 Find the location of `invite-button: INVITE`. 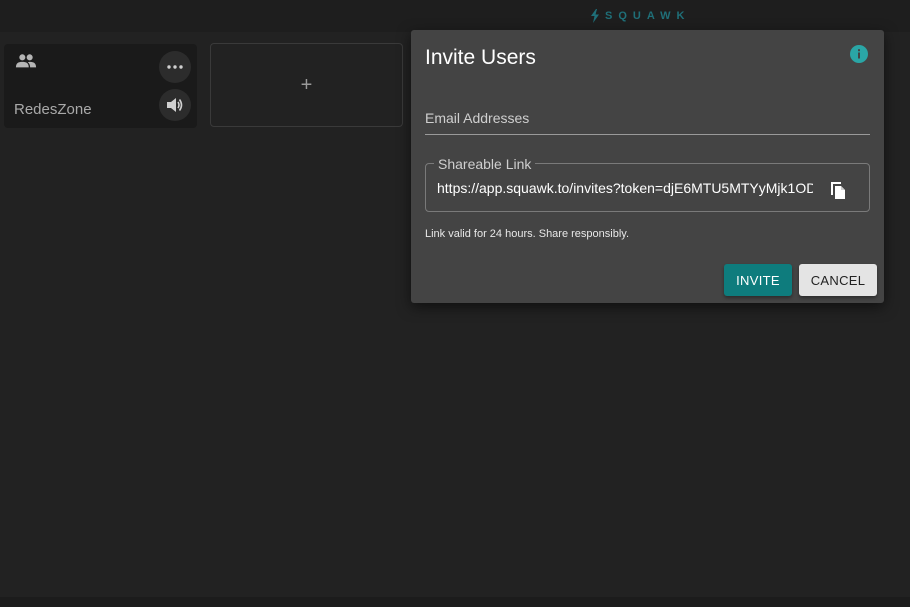

invite-button: INVITE is located at coordinates (758, 280).